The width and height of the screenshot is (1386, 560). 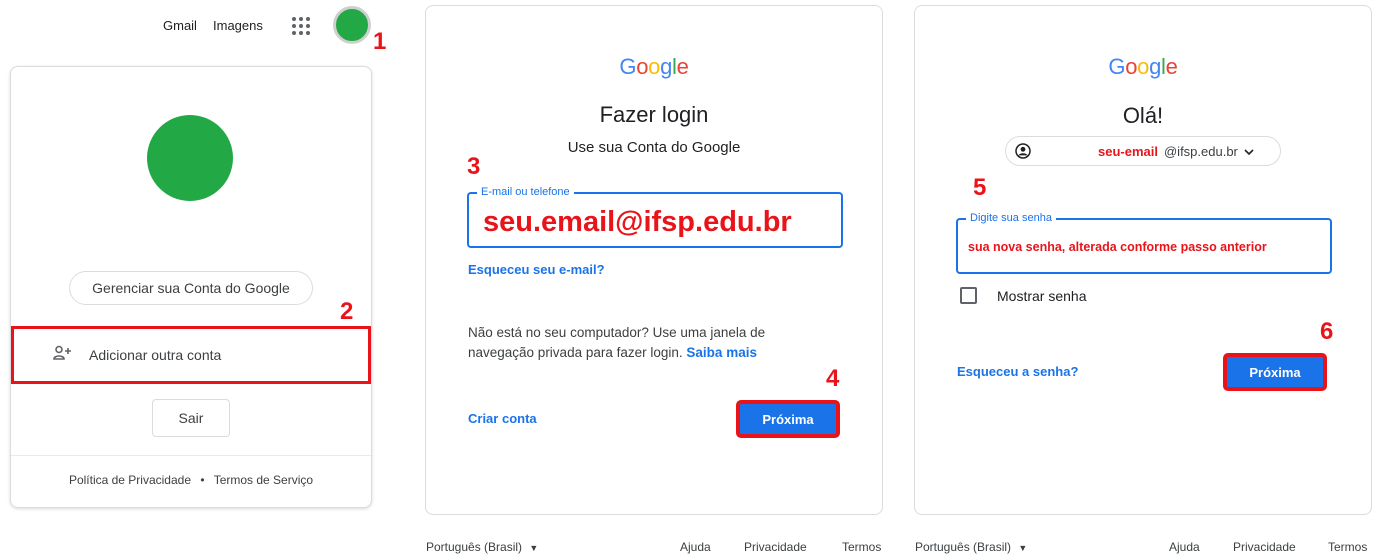 What do you see at coordinates (191, 418) in the screenshot?
I see `logout-button: Sair` at bounding box center [191, 418].